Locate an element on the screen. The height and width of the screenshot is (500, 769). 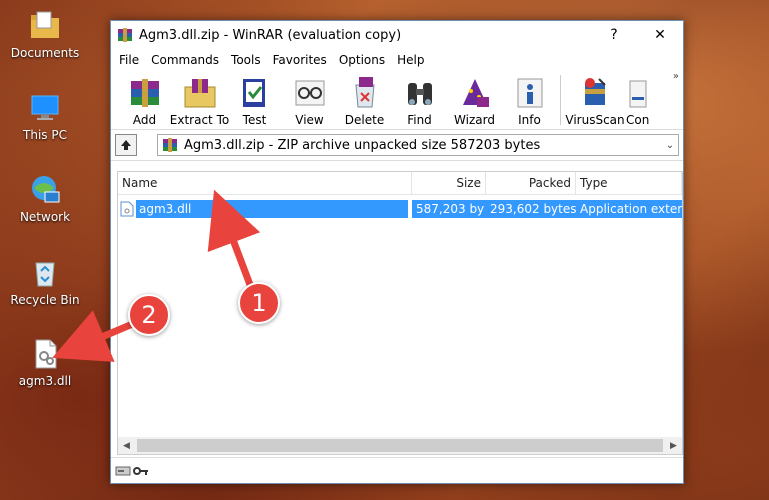
window-title: Agm3.dll.zip - WinRAR (evaluation copy) is located at coordinates (270, 35).